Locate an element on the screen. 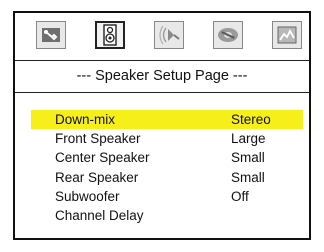  setting-value: Large is located at coordinates (248, 139).